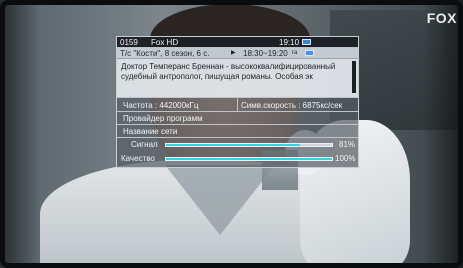 Image resolution: width=463 pixels, height=268 pixels. What do you see at coordinates (161, 105) in the screenshot?
I see `frequency-value: Частота : 442000кГц` at bounding box center [161, 105].